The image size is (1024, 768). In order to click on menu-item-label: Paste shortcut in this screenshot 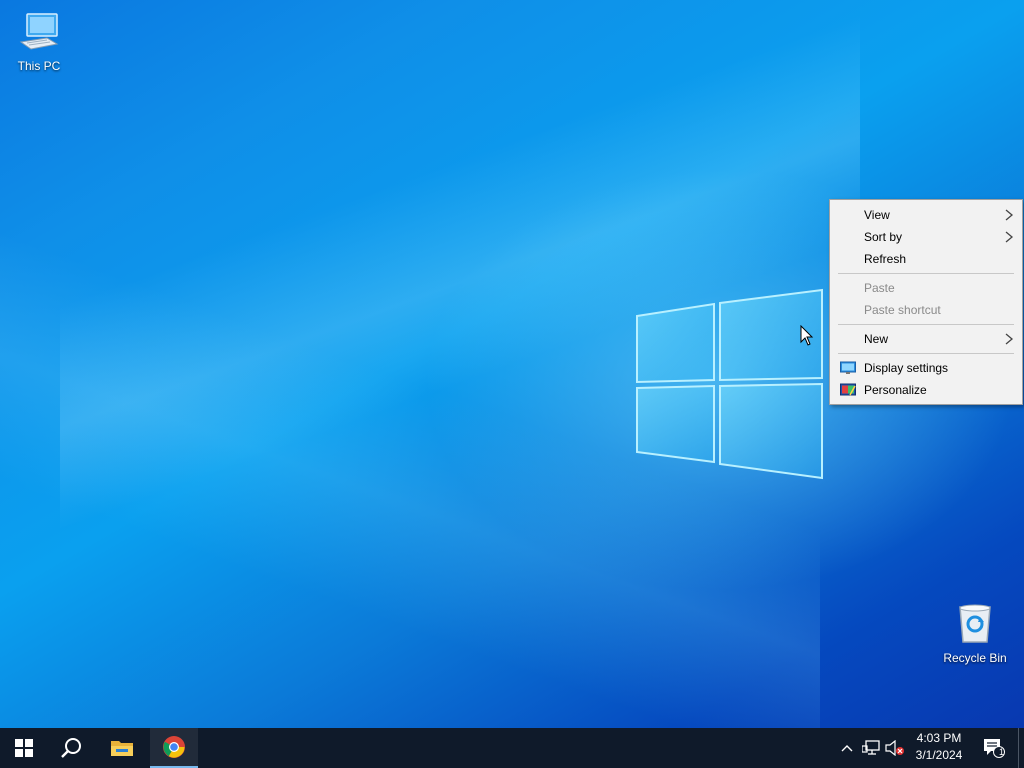, I will do `click(902, 310)`.